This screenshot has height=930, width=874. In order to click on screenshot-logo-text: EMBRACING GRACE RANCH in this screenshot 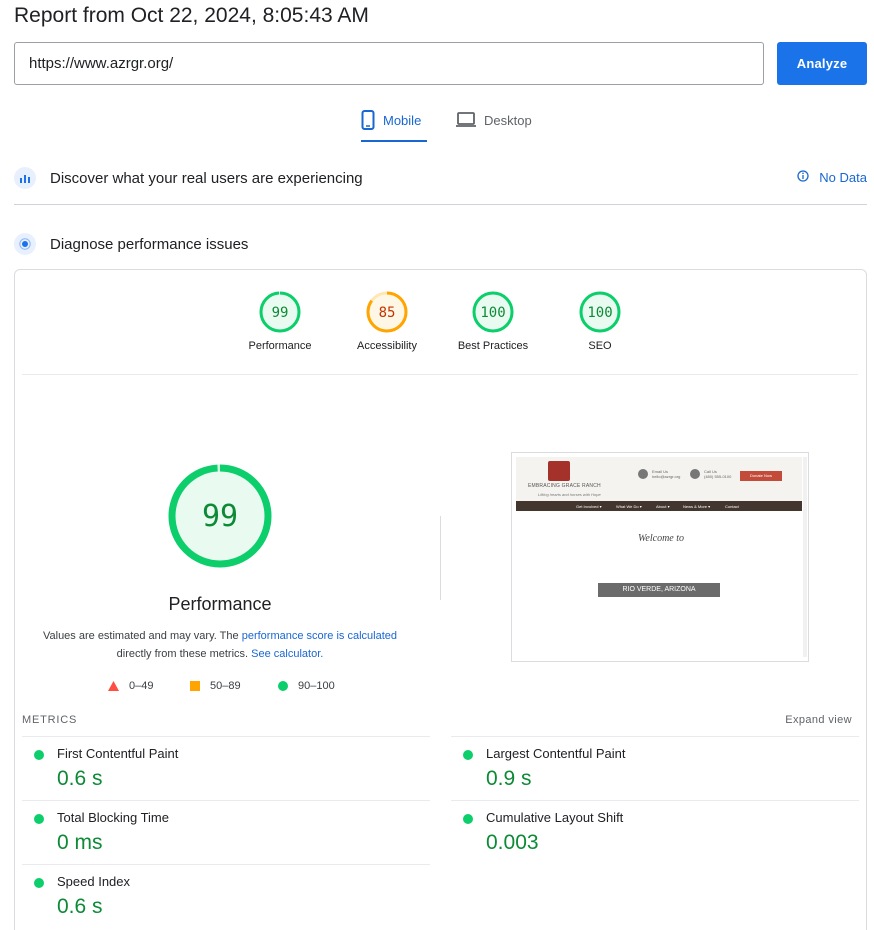, I will do `click(564, 486)`.